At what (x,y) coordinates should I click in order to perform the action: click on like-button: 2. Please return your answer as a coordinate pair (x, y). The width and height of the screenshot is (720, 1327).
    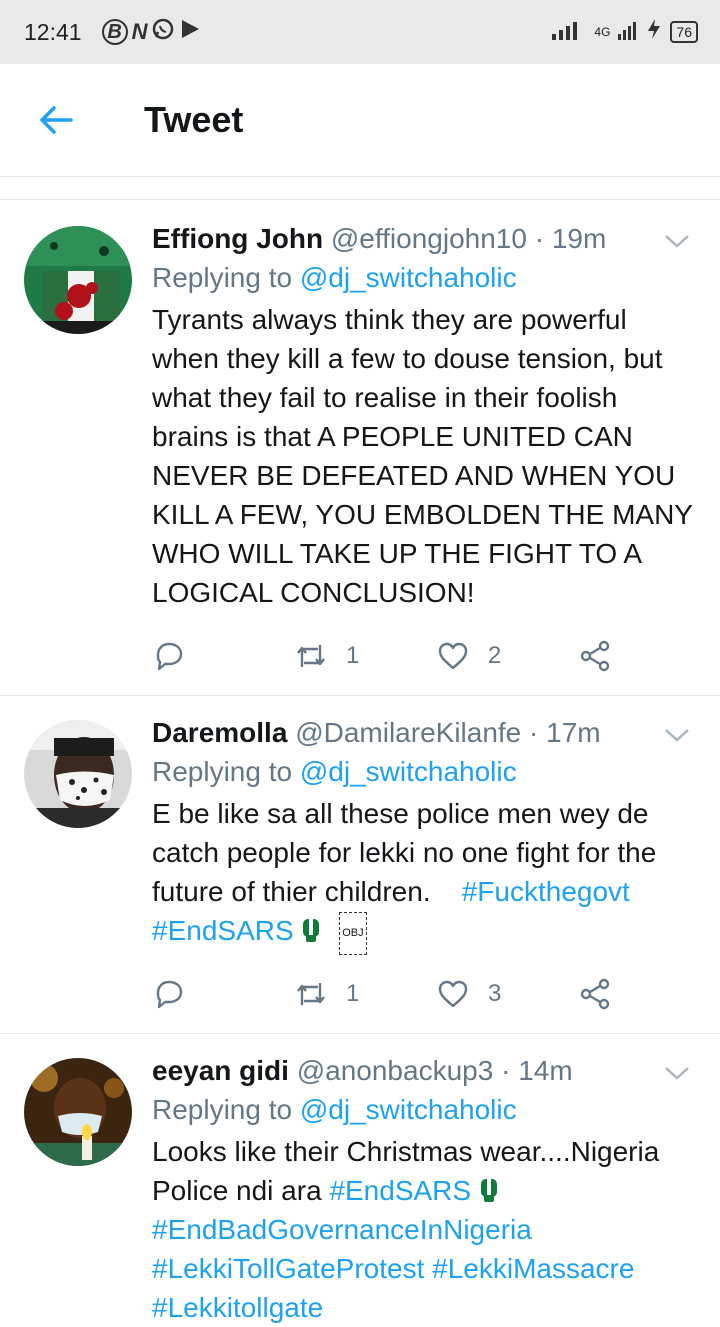
    Looking at the image, I should click on (468, 656).